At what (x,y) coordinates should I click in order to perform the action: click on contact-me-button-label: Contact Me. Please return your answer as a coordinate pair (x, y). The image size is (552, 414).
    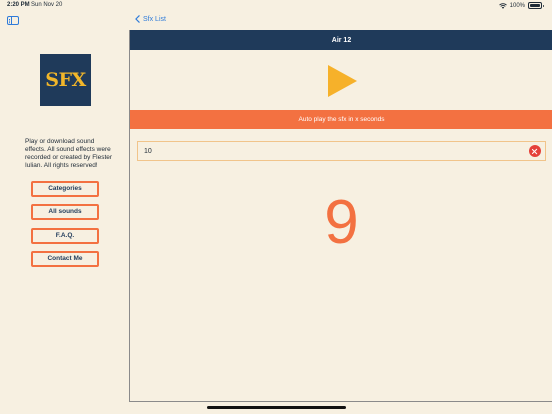
    Looking at the image, I should click on (65, 258).